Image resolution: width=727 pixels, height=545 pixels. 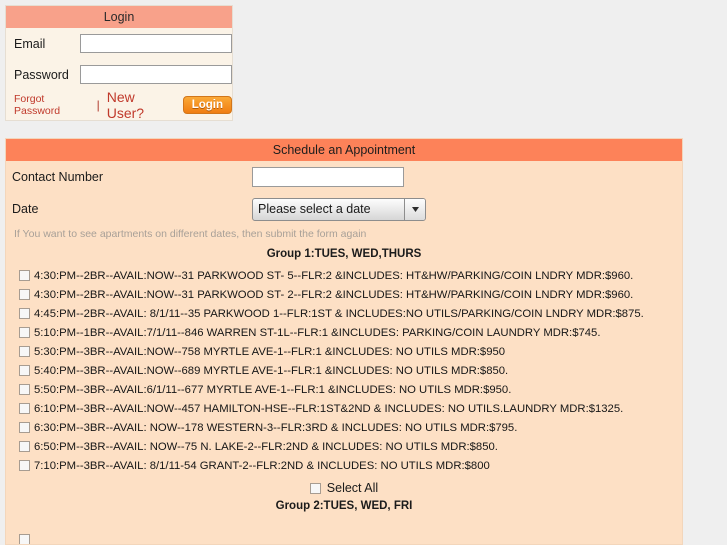 What do you see at coordinates (344, 150) in the screenshot?
I see `appointment-panel-title: Schedule an Appointment` at bounding box center [344, 150].